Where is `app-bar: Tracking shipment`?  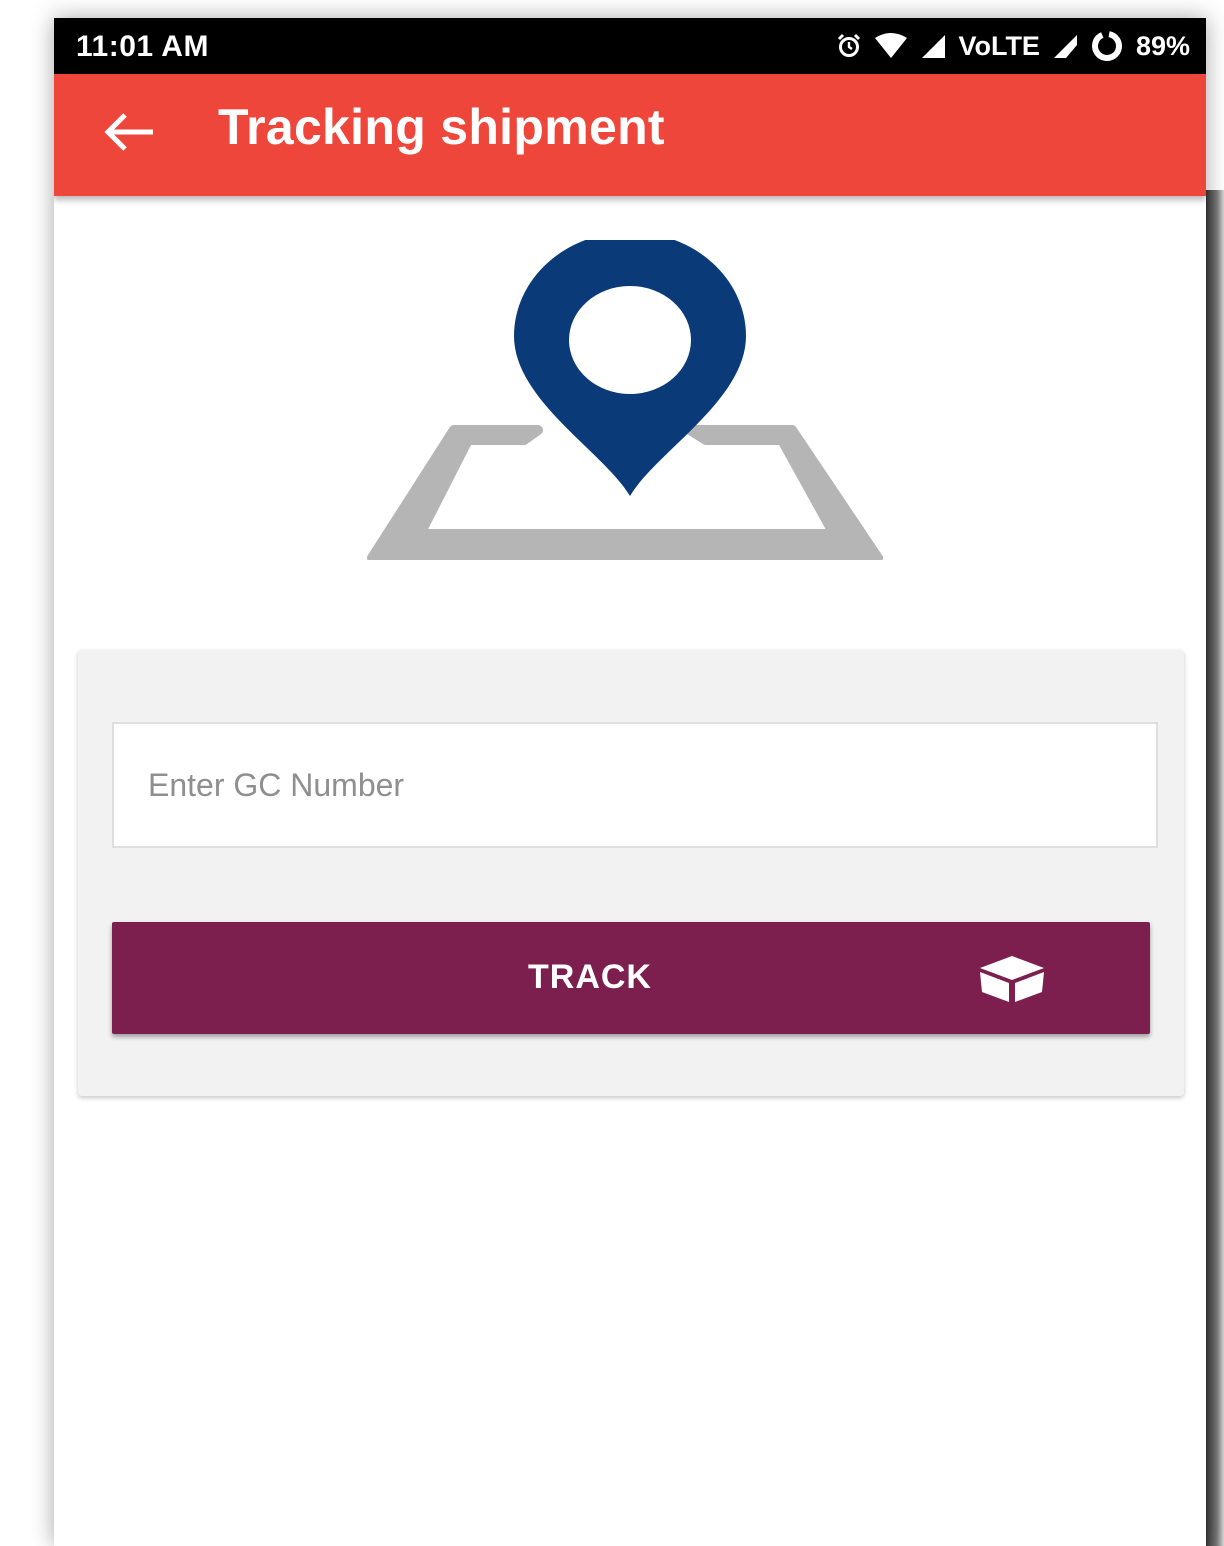 app-bar: Tracking shipment is located at coordinates (630, 135).